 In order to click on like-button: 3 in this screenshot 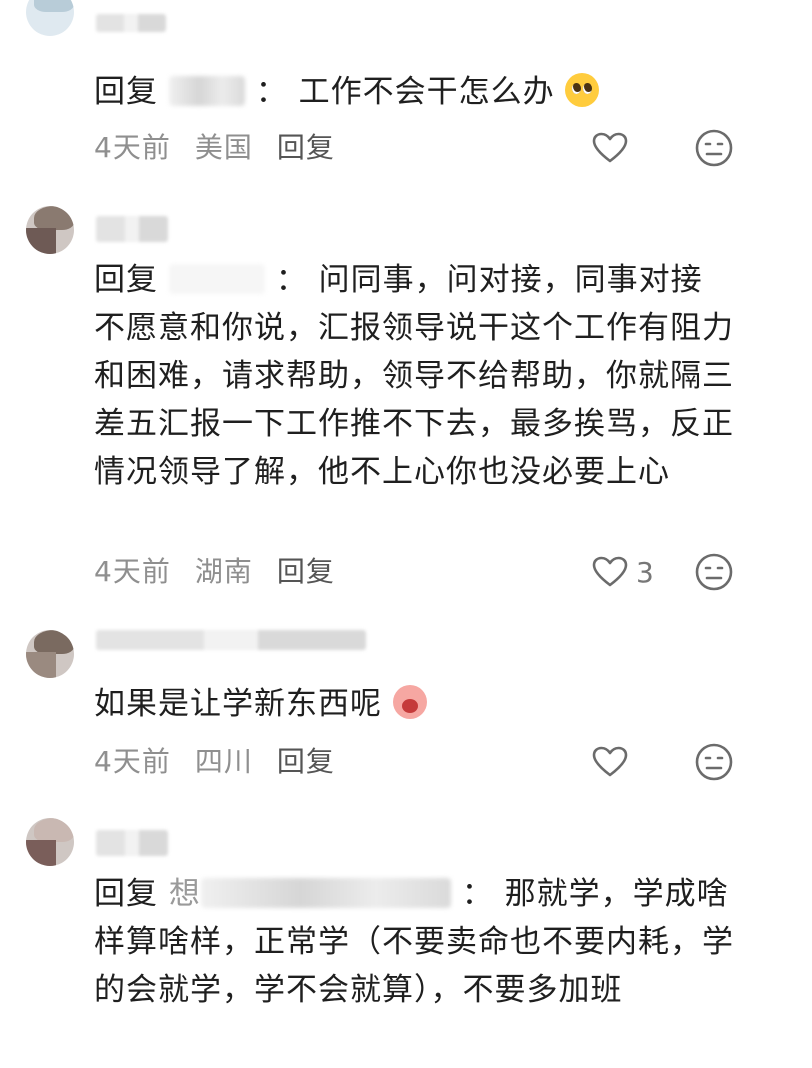, I will do `click(623, 572)`.